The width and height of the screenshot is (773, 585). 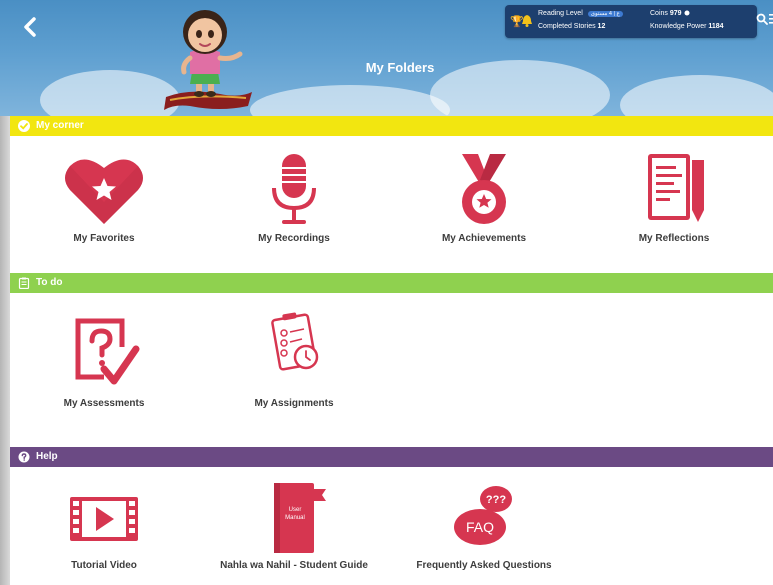 I want to click on tile-label: Frequently Asked Questions, so click(x=484, y=565).